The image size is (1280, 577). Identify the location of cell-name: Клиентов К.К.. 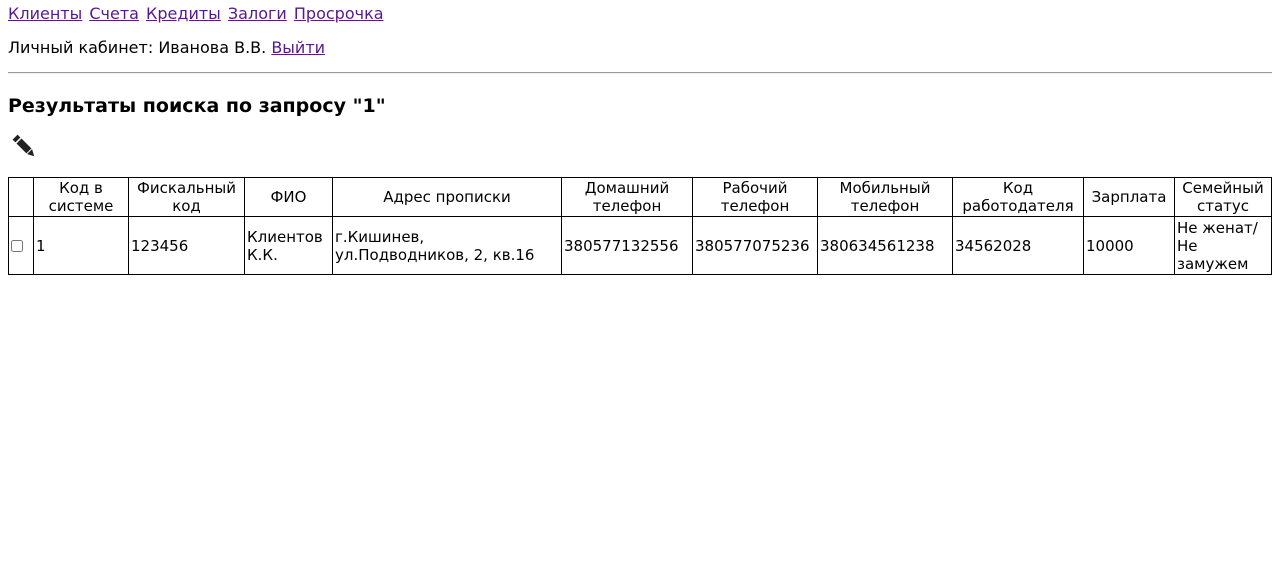
(288, 245).